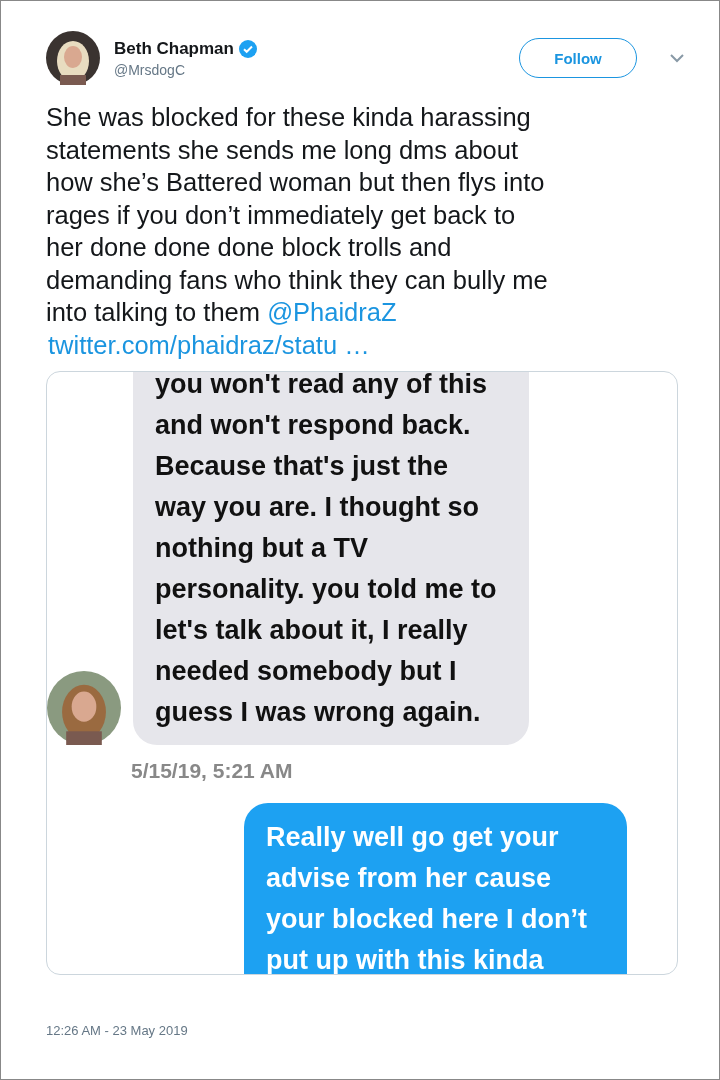  What do you see at coordinates (578, 58) in the screenshot?
I see `follow-button: Follow` at bounding box center [578, 58].